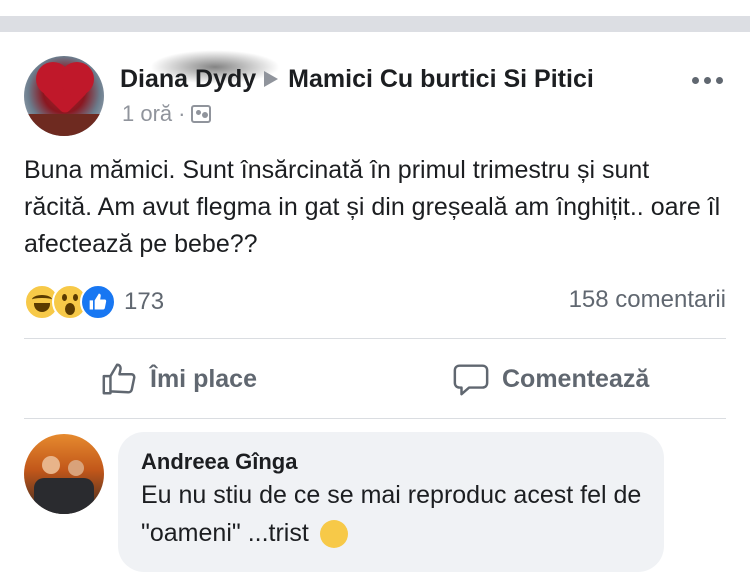  What do you see at coordinates (375, 24) in the screenshot?
I see `feed-divider` at bounding box center [375, 24].